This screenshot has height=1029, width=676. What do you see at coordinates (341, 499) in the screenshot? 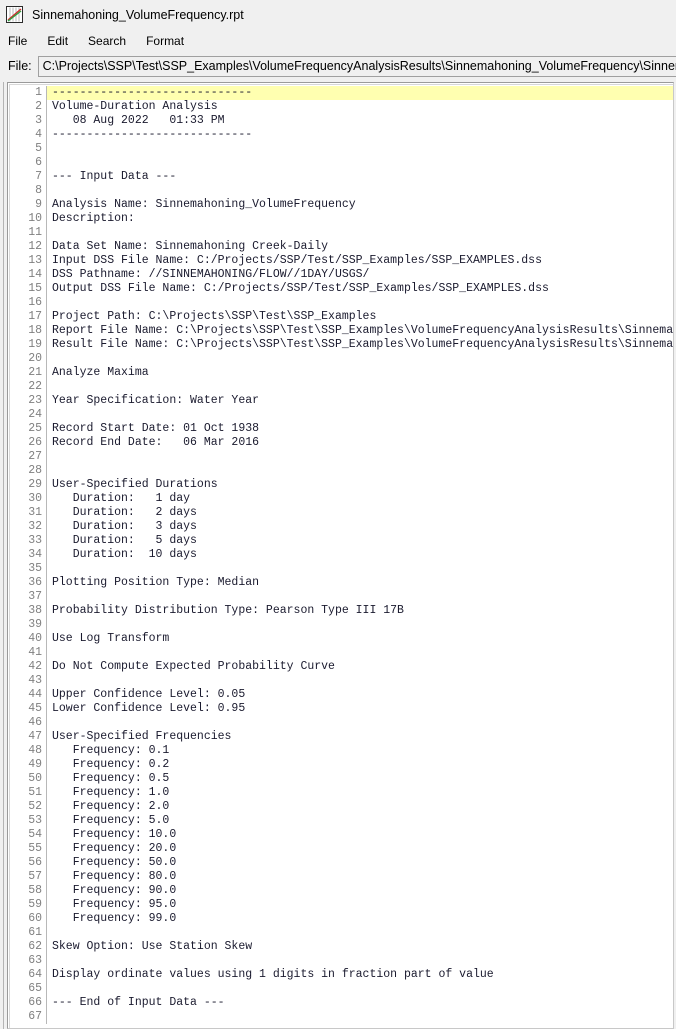
I see `code-line: 30 Duration: 1 day` at bounding box center [341, 499].